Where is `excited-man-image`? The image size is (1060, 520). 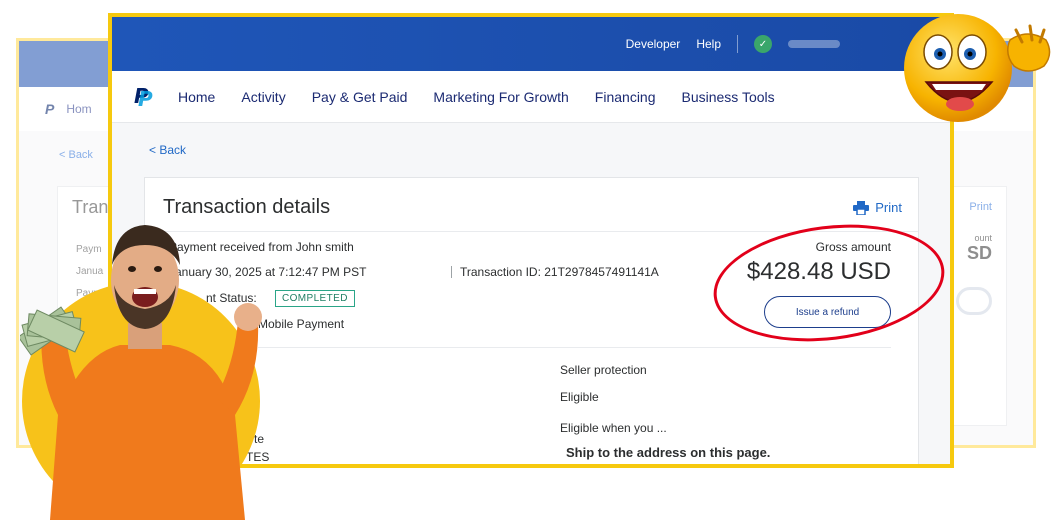 excited-man-image is located at coordinates (141, 372).